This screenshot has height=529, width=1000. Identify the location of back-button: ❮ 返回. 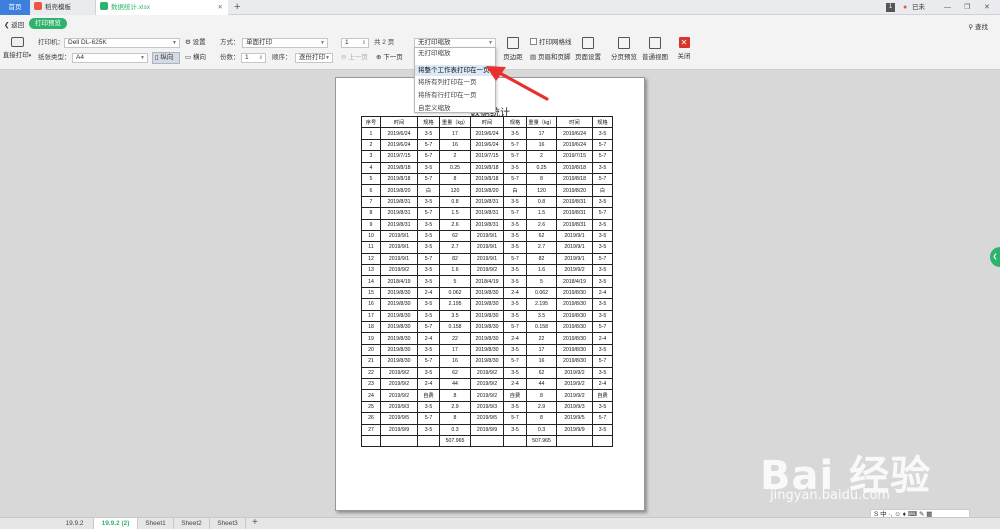
(14, 24).